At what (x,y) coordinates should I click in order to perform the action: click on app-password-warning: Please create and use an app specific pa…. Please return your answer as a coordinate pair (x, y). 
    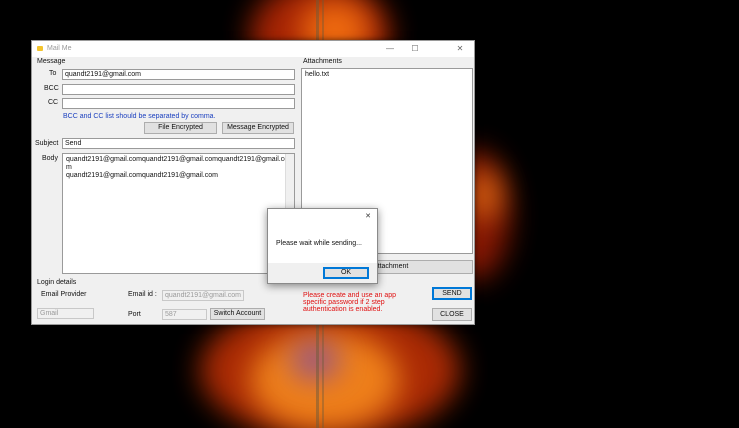
    Looking at the image, I should click on (350, 302).